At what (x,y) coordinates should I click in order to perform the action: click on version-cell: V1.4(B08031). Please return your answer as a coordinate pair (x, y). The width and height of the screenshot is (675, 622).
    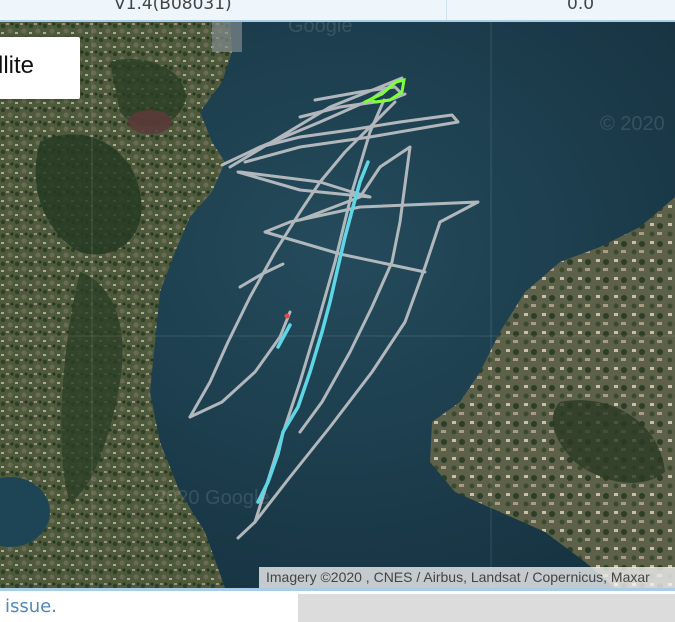
    Looking at the image, I should click on (173, 7).